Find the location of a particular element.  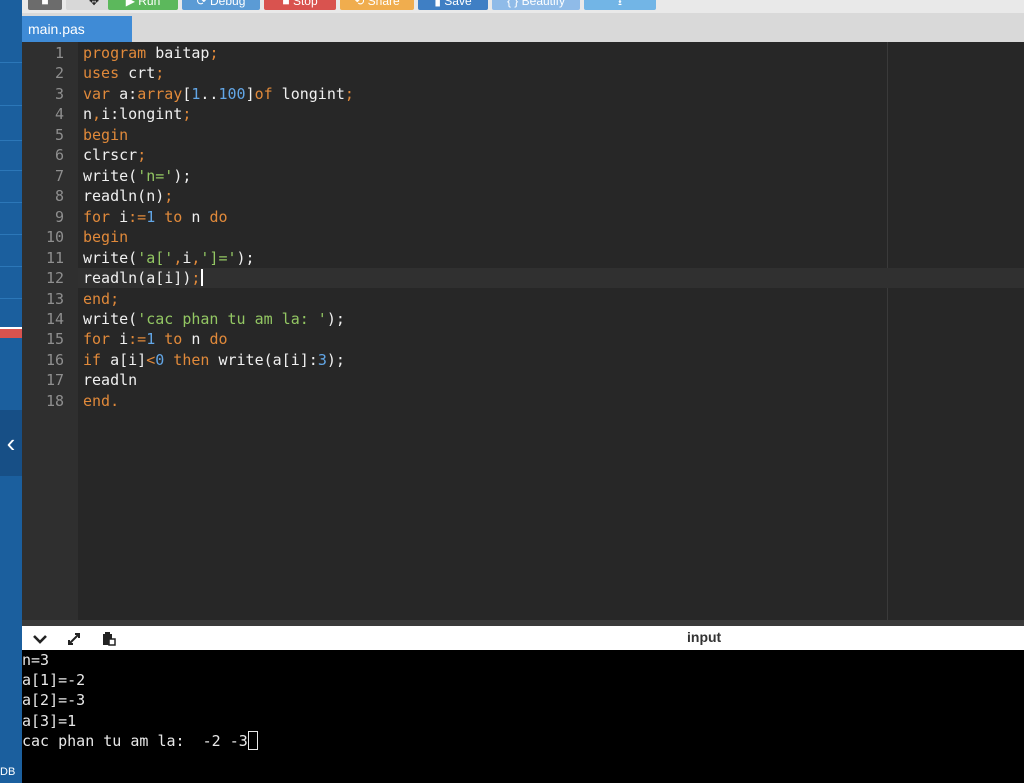

code-token: longint is located at coordinates (308, 94).